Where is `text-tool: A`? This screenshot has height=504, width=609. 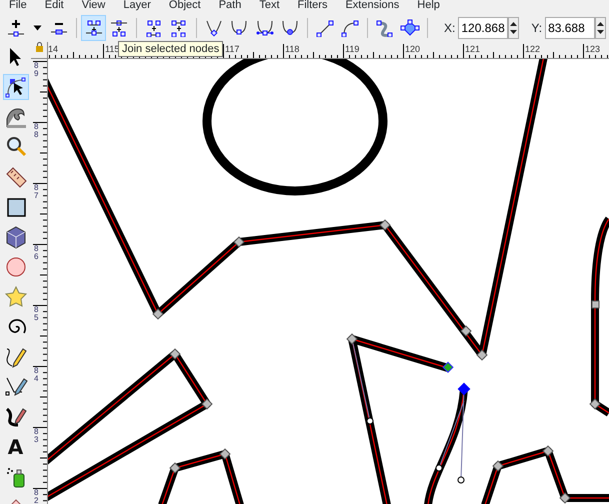 text-tool: A is located at coordinates (15, 447).